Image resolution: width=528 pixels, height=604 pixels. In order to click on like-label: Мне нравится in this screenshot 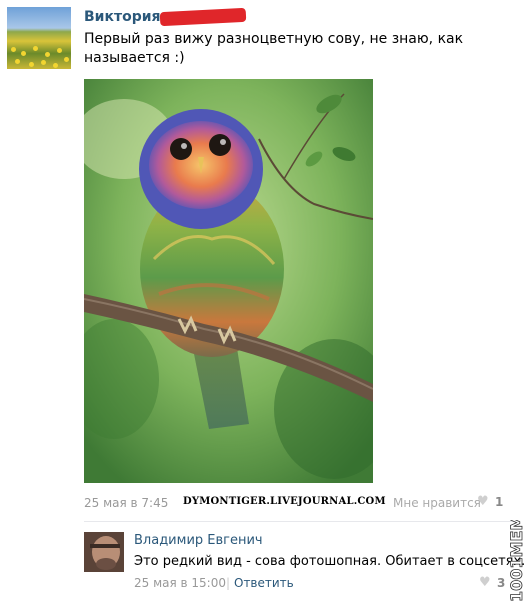, I will do `click(437, 503)`.